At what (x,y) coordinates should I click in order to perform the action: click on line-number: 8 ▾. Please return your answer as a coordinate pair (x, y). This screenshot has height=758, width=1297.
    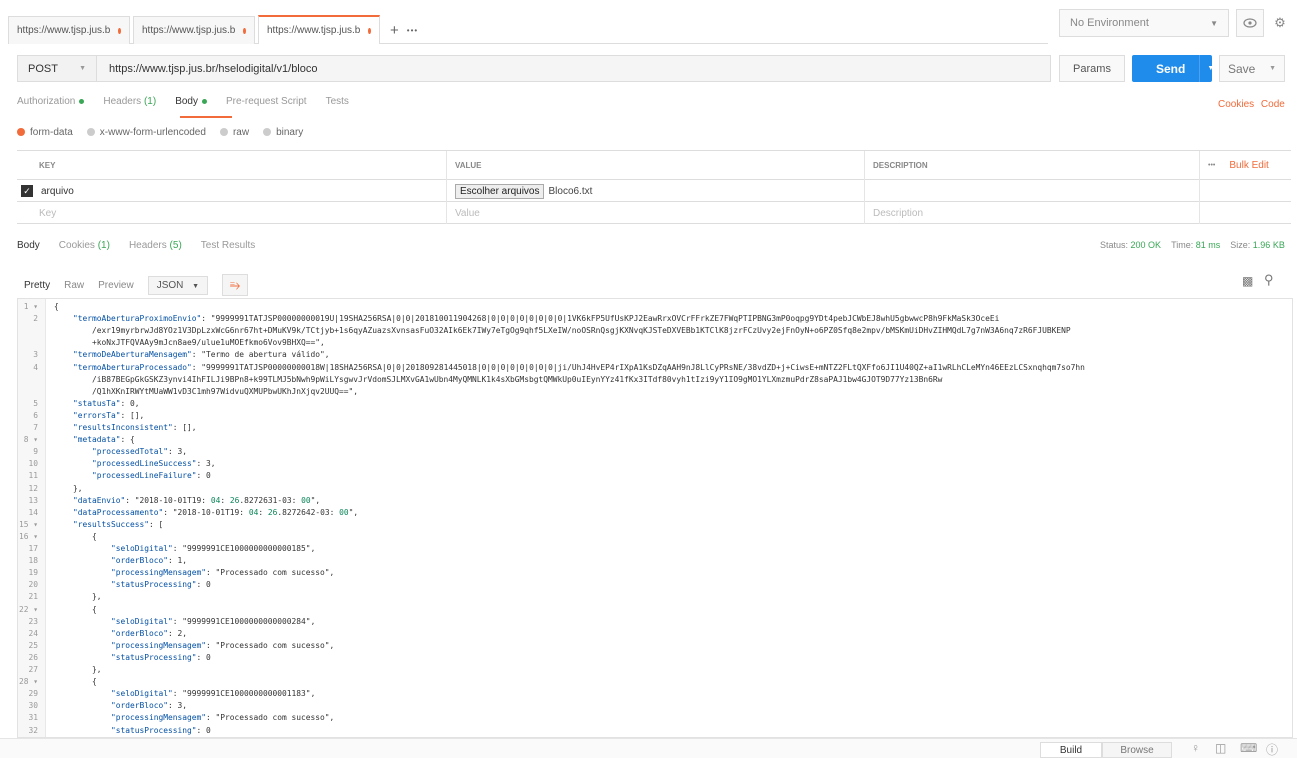
    Looking at the image, I should click on (30, 440).